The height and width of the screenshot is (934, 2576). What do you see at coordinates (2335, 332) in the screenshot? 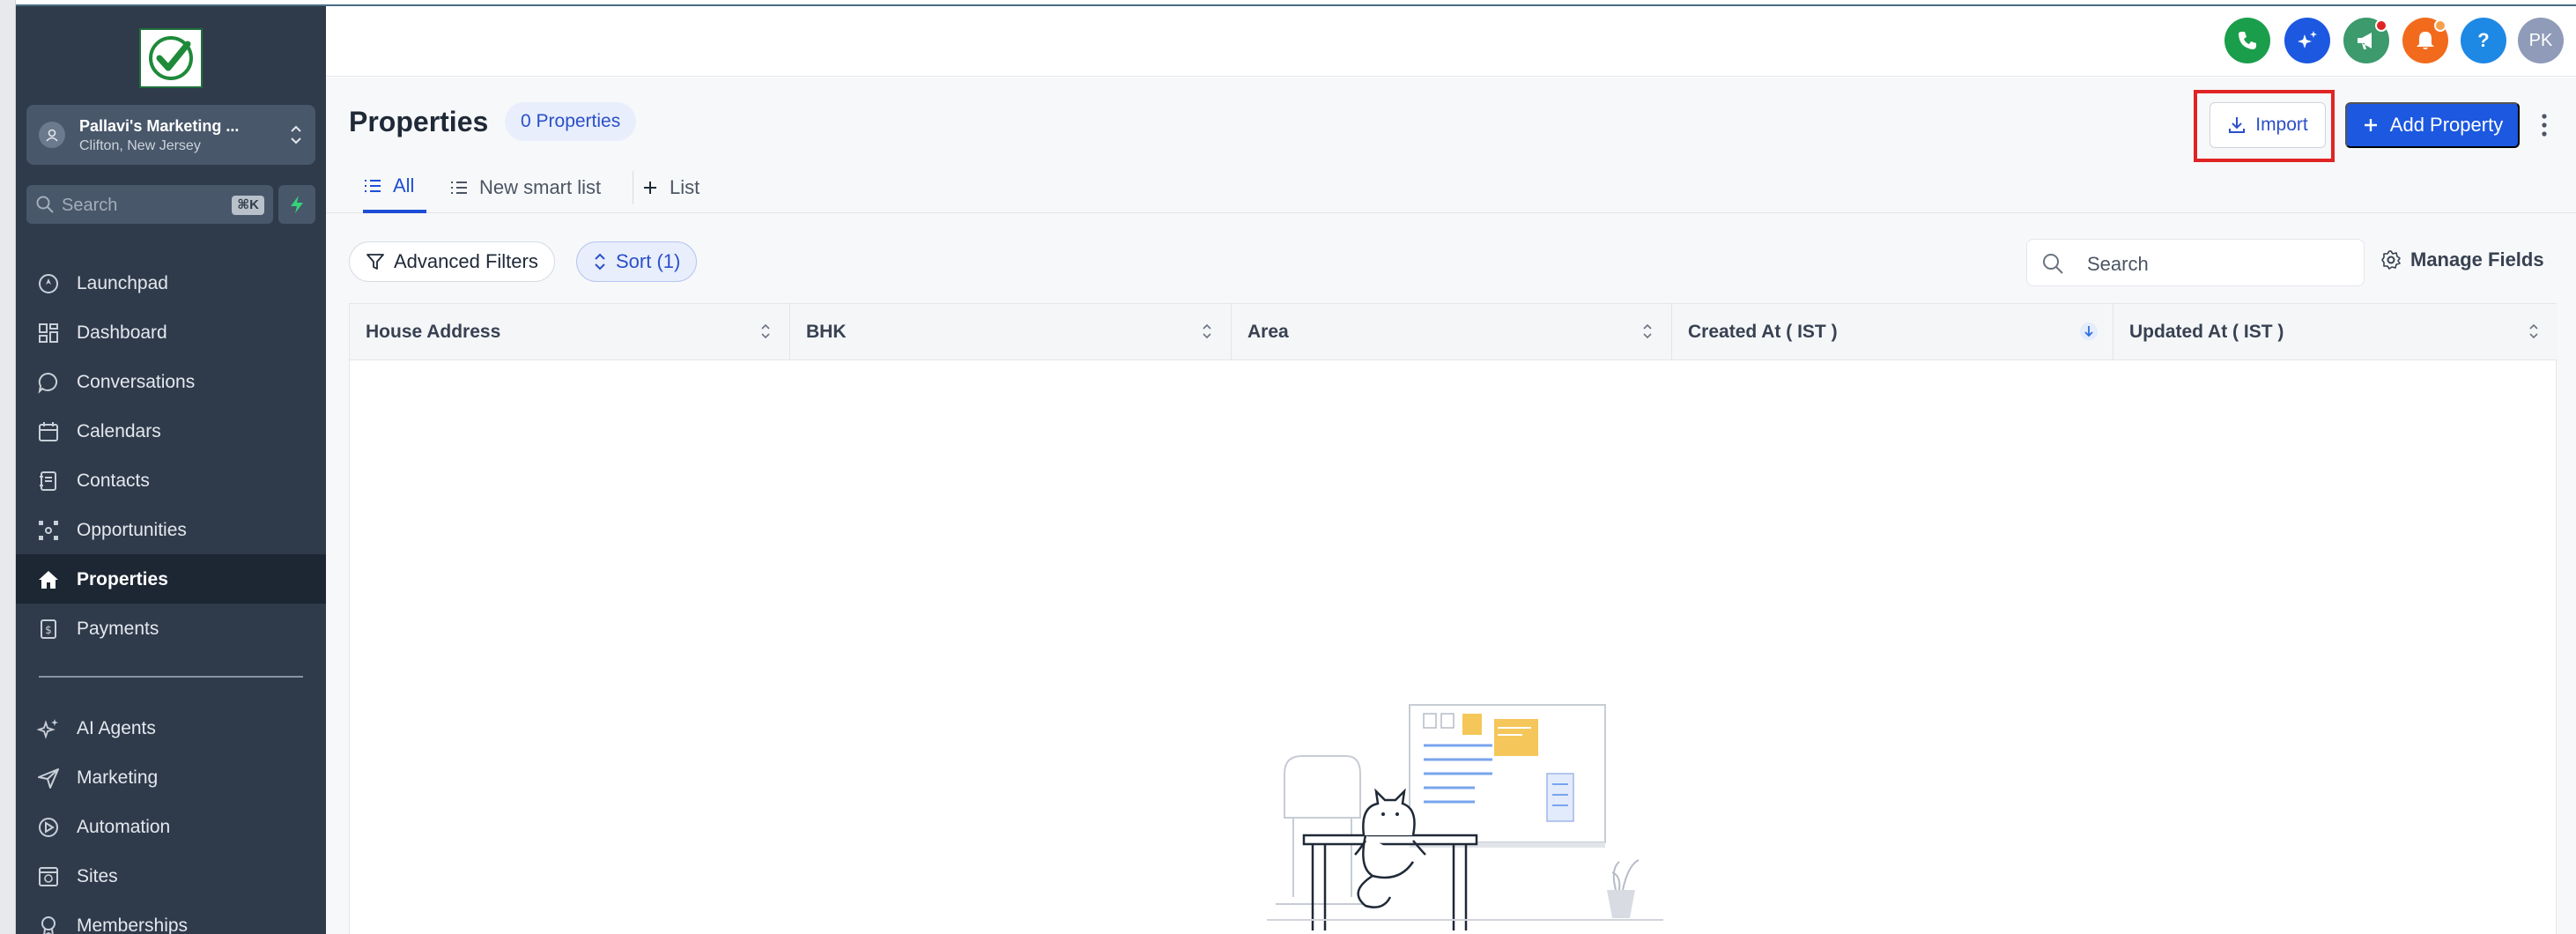
I see `column-header-updated-at: Updated At ( IST )` at bounding box center [2335, 332].